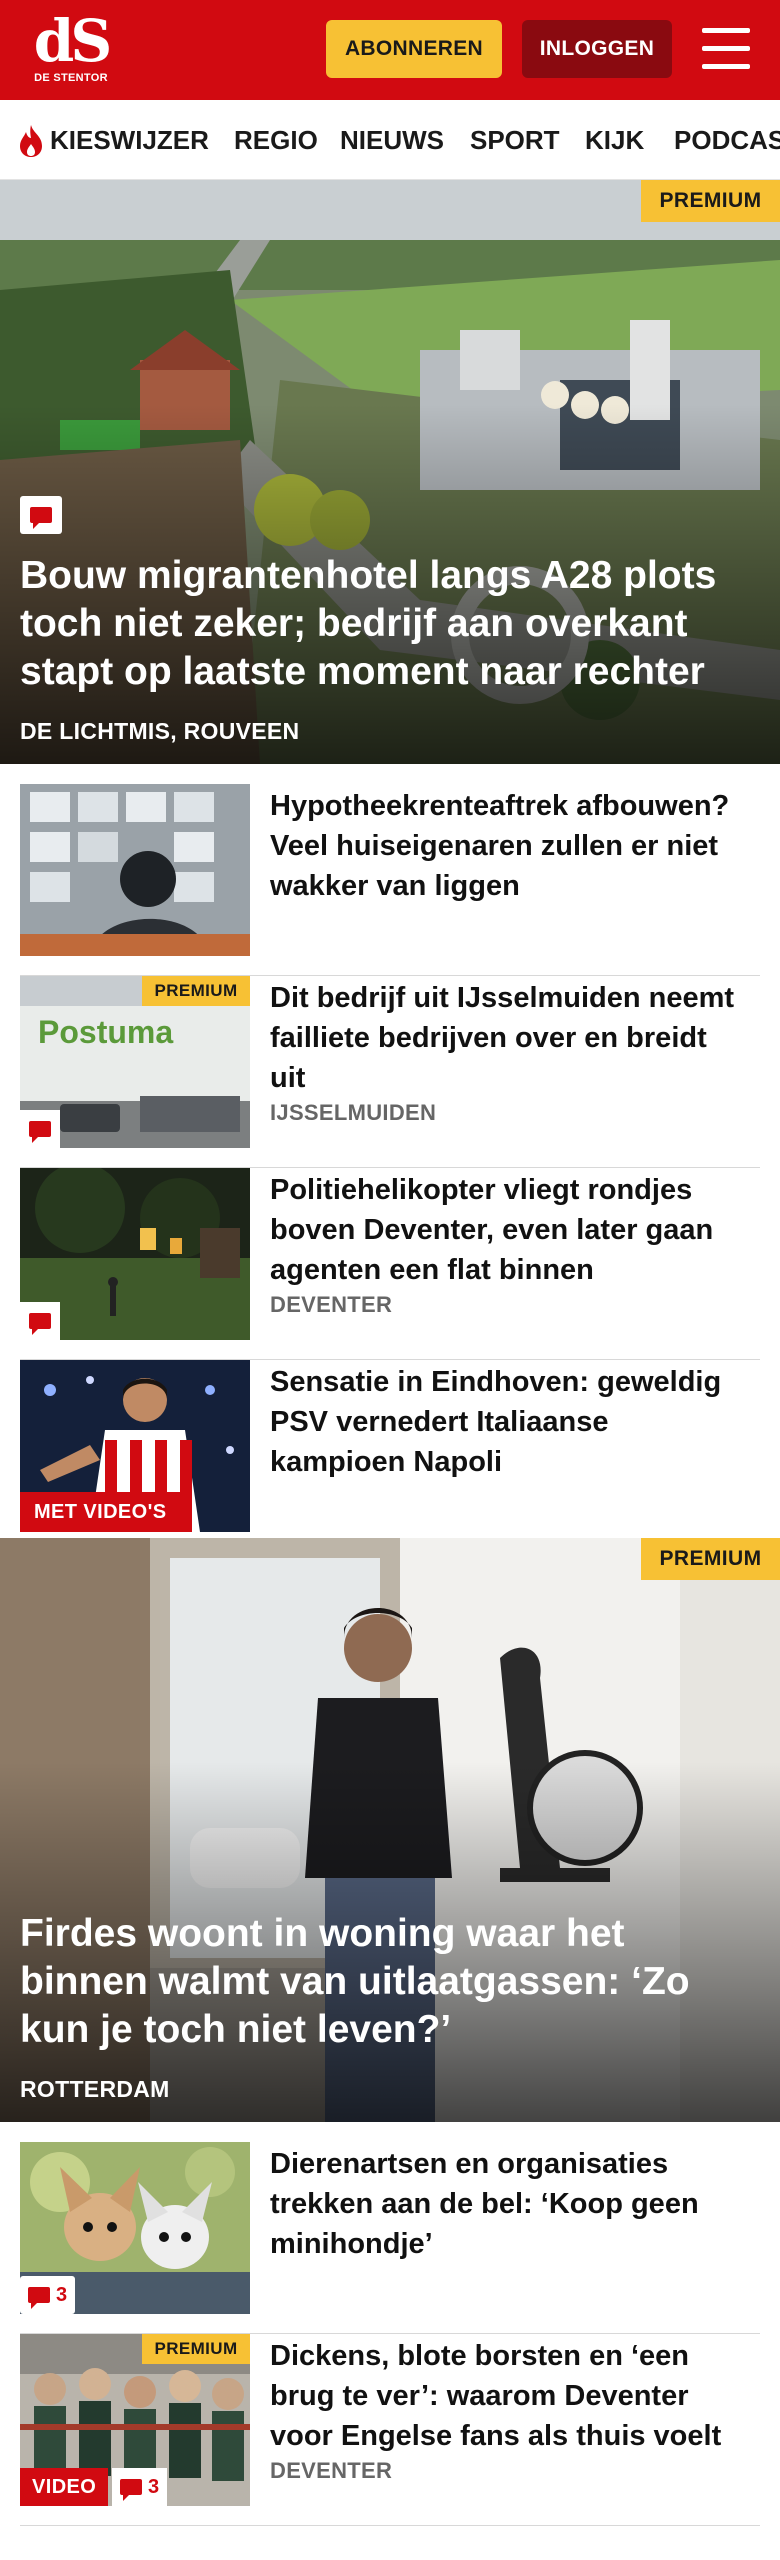 The height and width of the screenshot is (2560, 780). What do you see at coordinates (100, 1512) in the screenshot?
I see `video-label: MET VIDEO'S` at bounding box center [100, 1512].